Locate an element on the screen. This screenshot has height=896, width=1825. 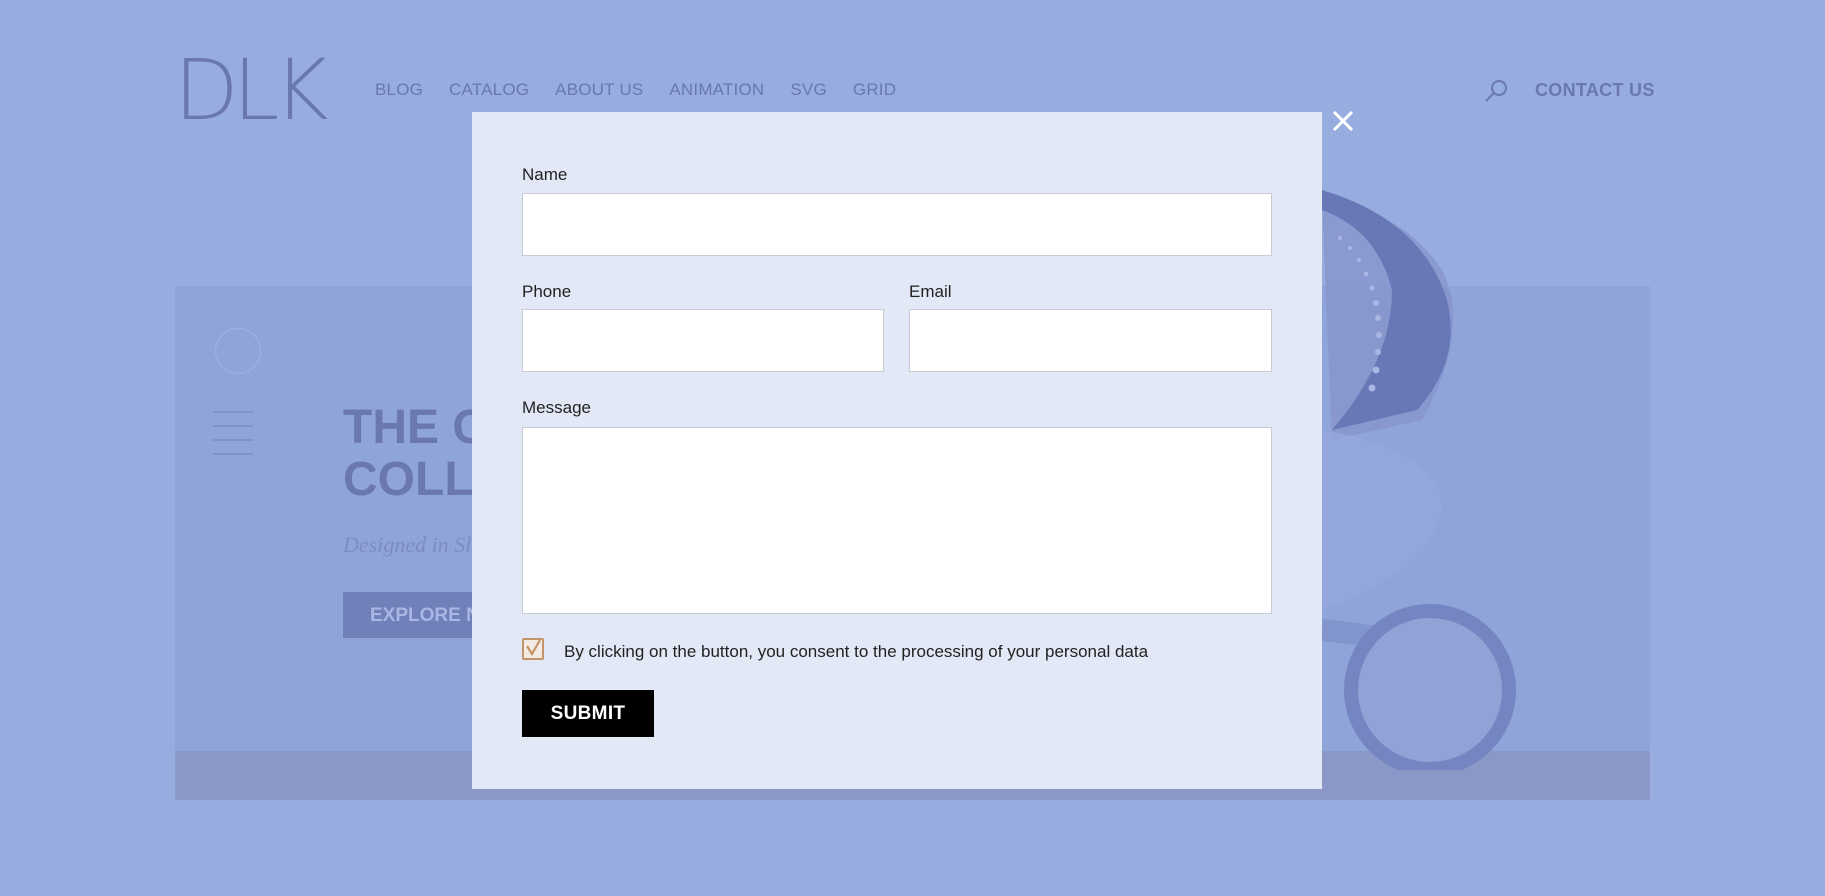
site-logo: DLK is located at coordinates (251, 90).